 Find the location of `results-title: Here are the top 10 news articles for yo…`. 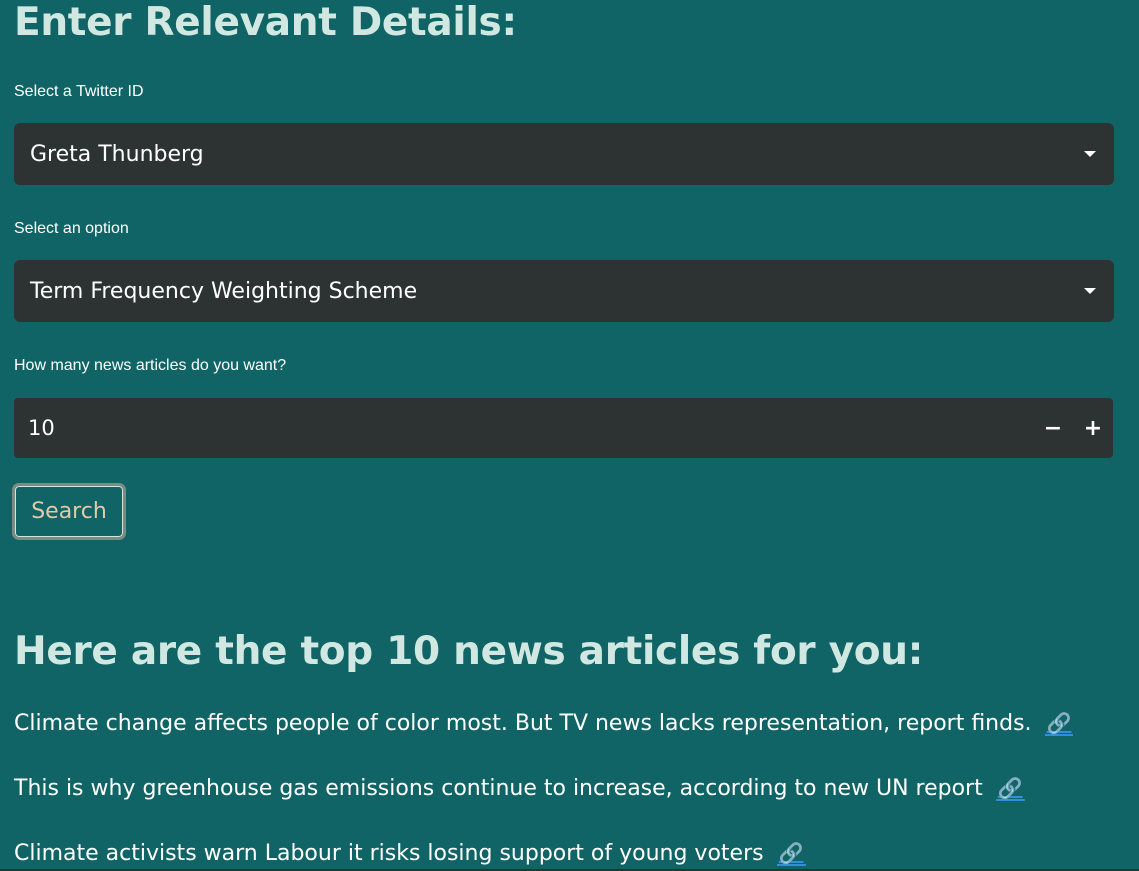

results-title: Here are the top 10 news articles for yo… is located at coordinates (469, 651).